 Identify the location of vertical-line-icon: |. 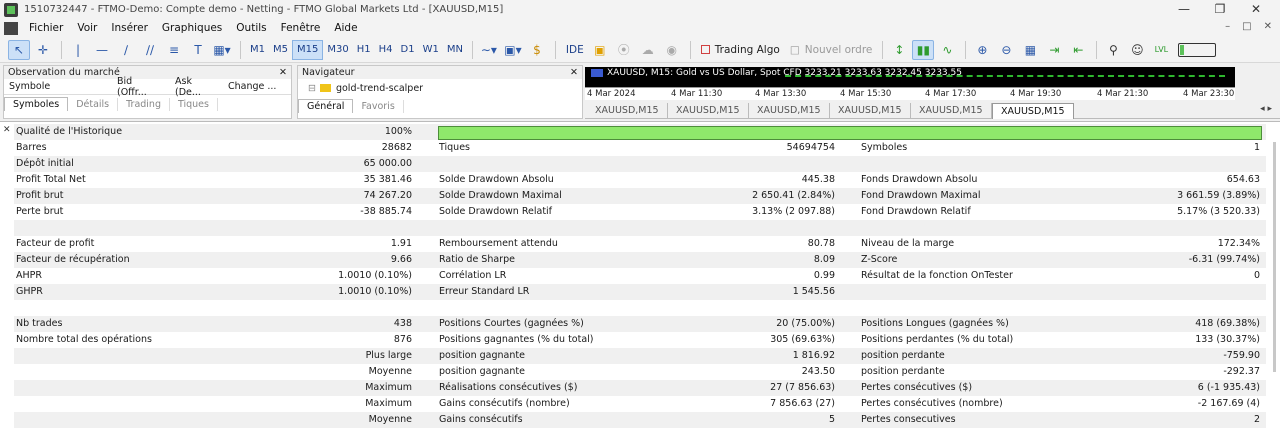
(78, 50).